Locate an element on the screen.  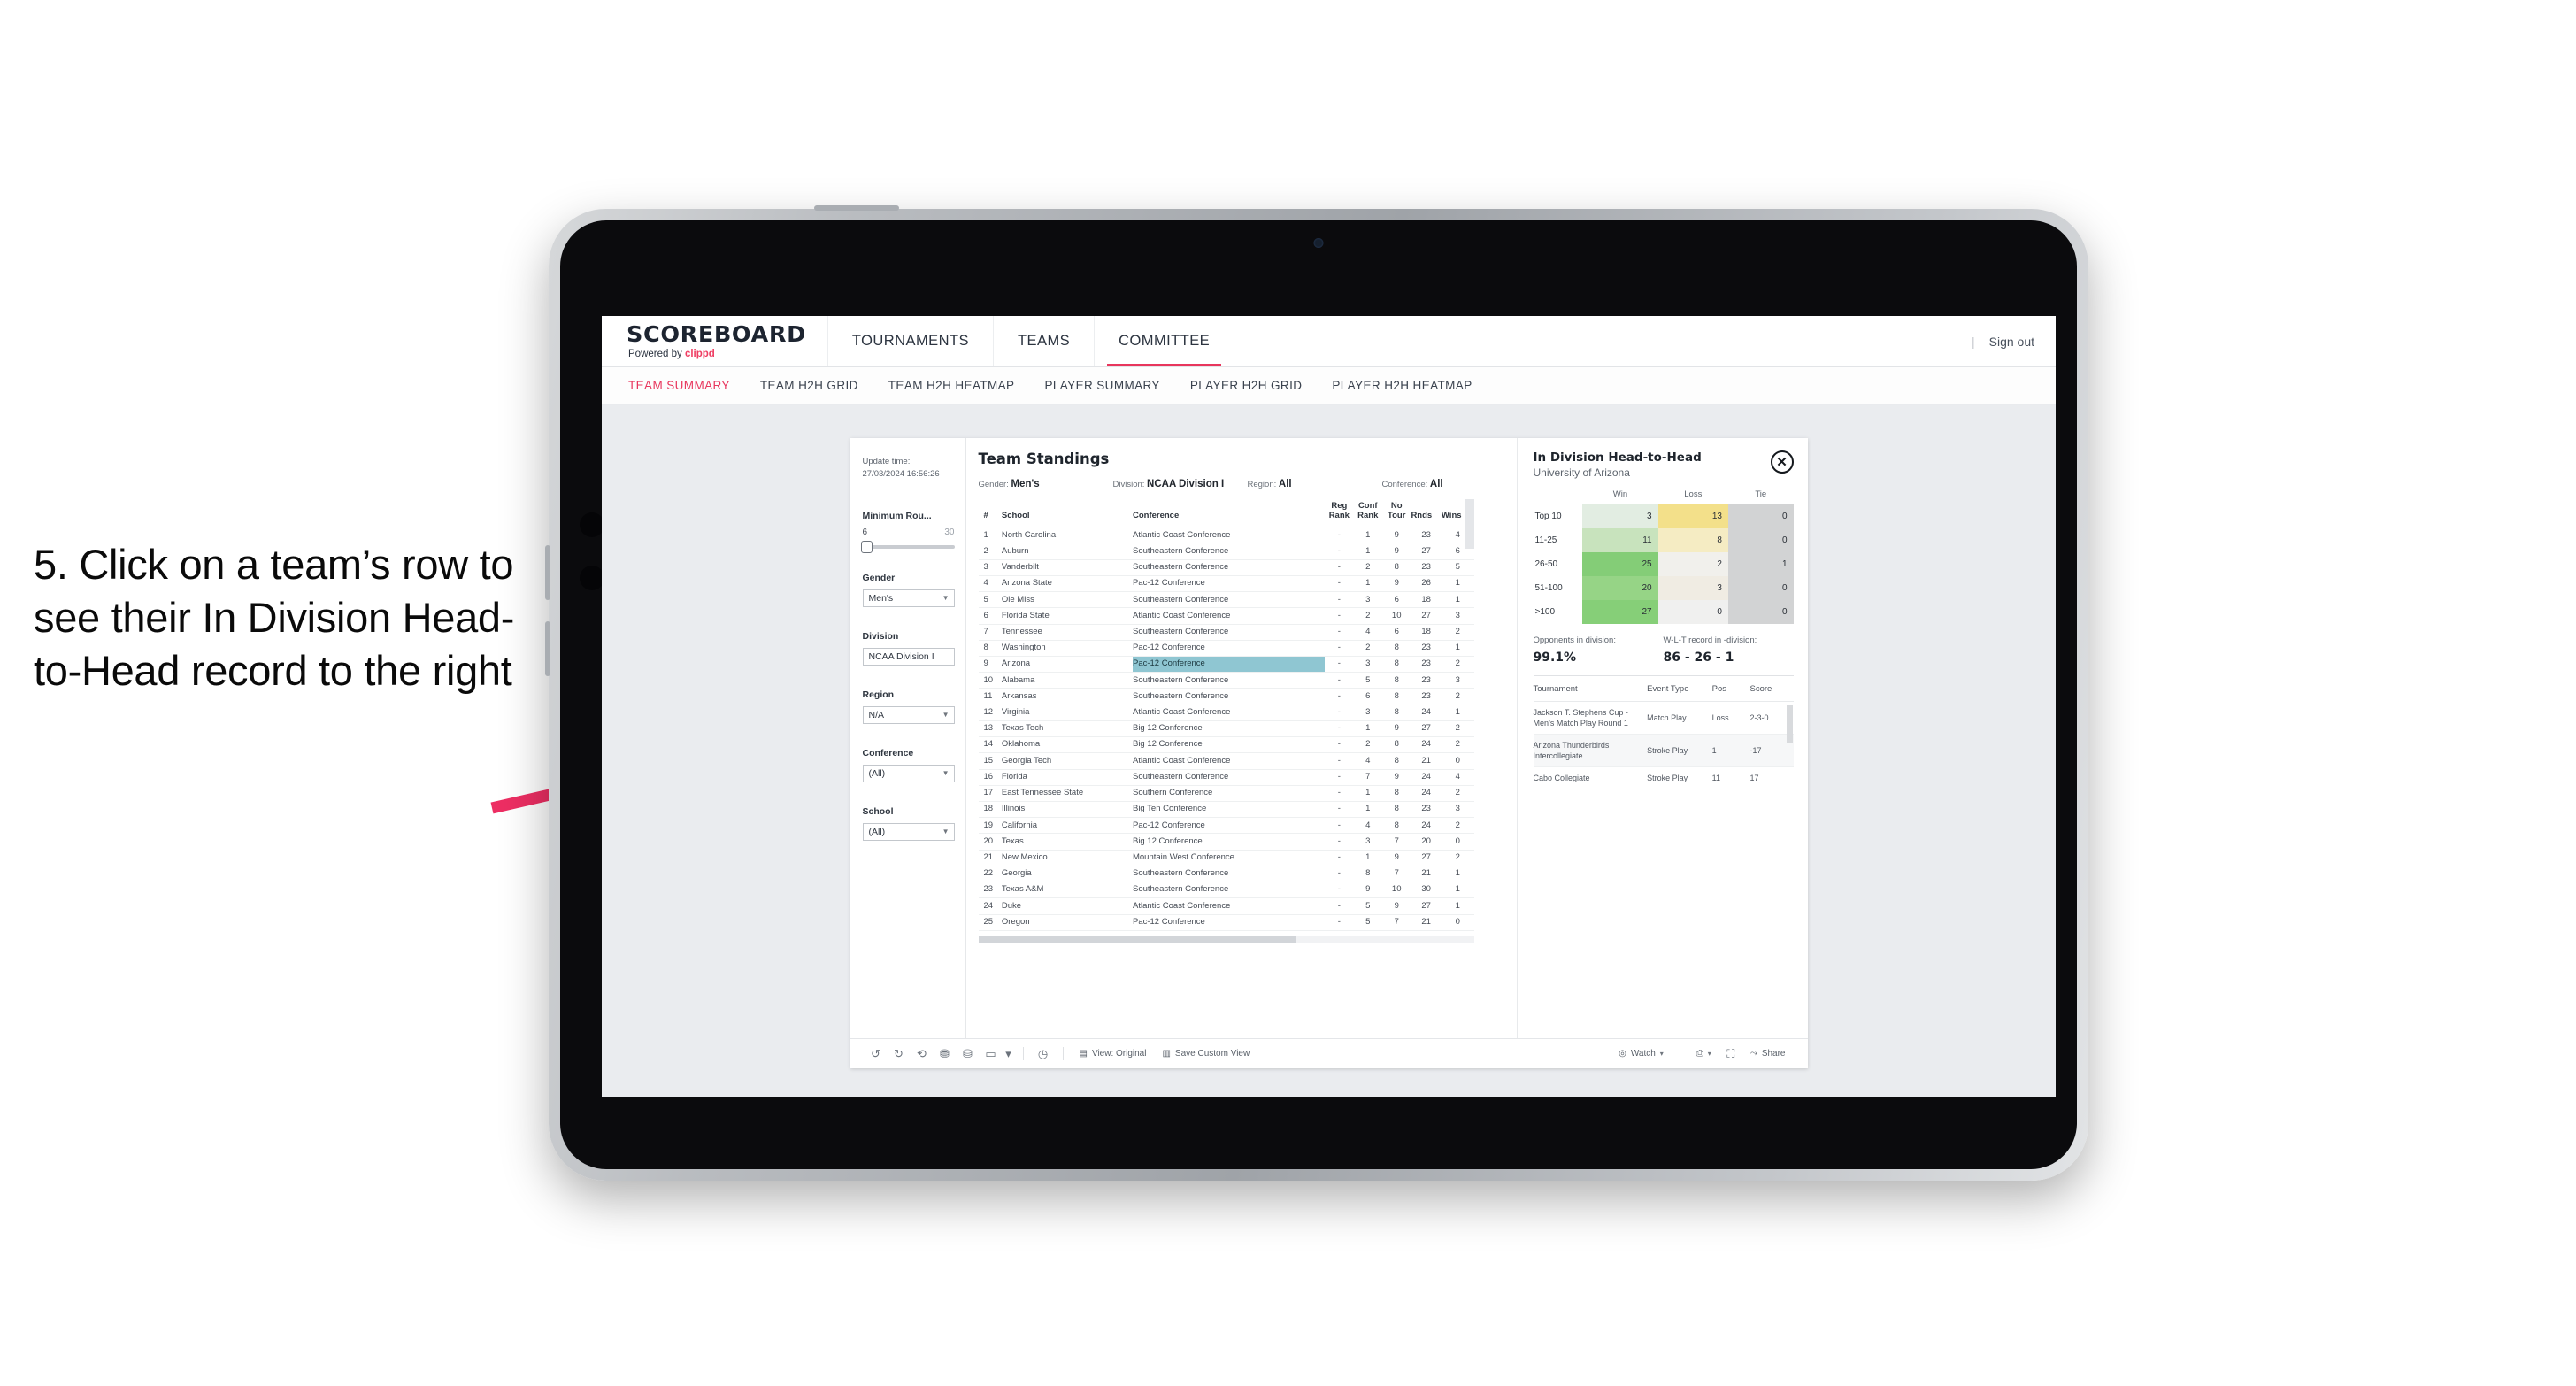
table-row: 4 Arizona State Pac-12 Conference -1 9 26 1 is located at coordinates (1226, 584).